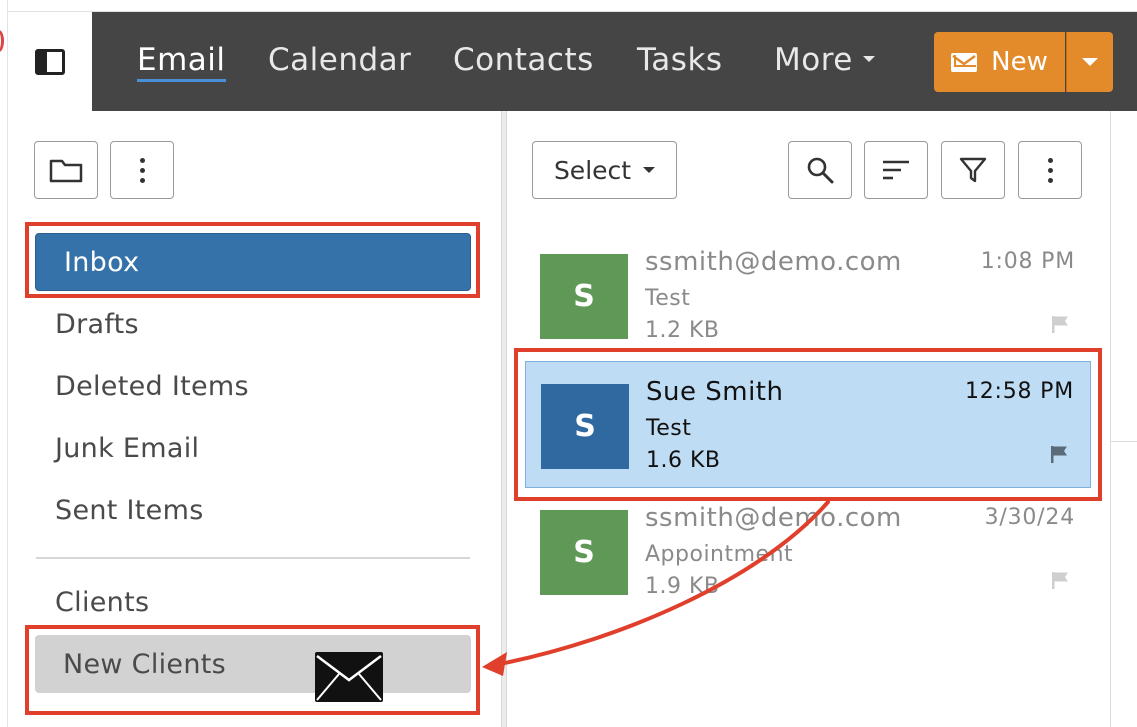 This screenshot has width=1137, height=727. Describe the element at coordinates (808, 295) in the screenshot. I see `message-row: S ssmith@demo.com Test 1.2 KB 1:08 PM` at that location.